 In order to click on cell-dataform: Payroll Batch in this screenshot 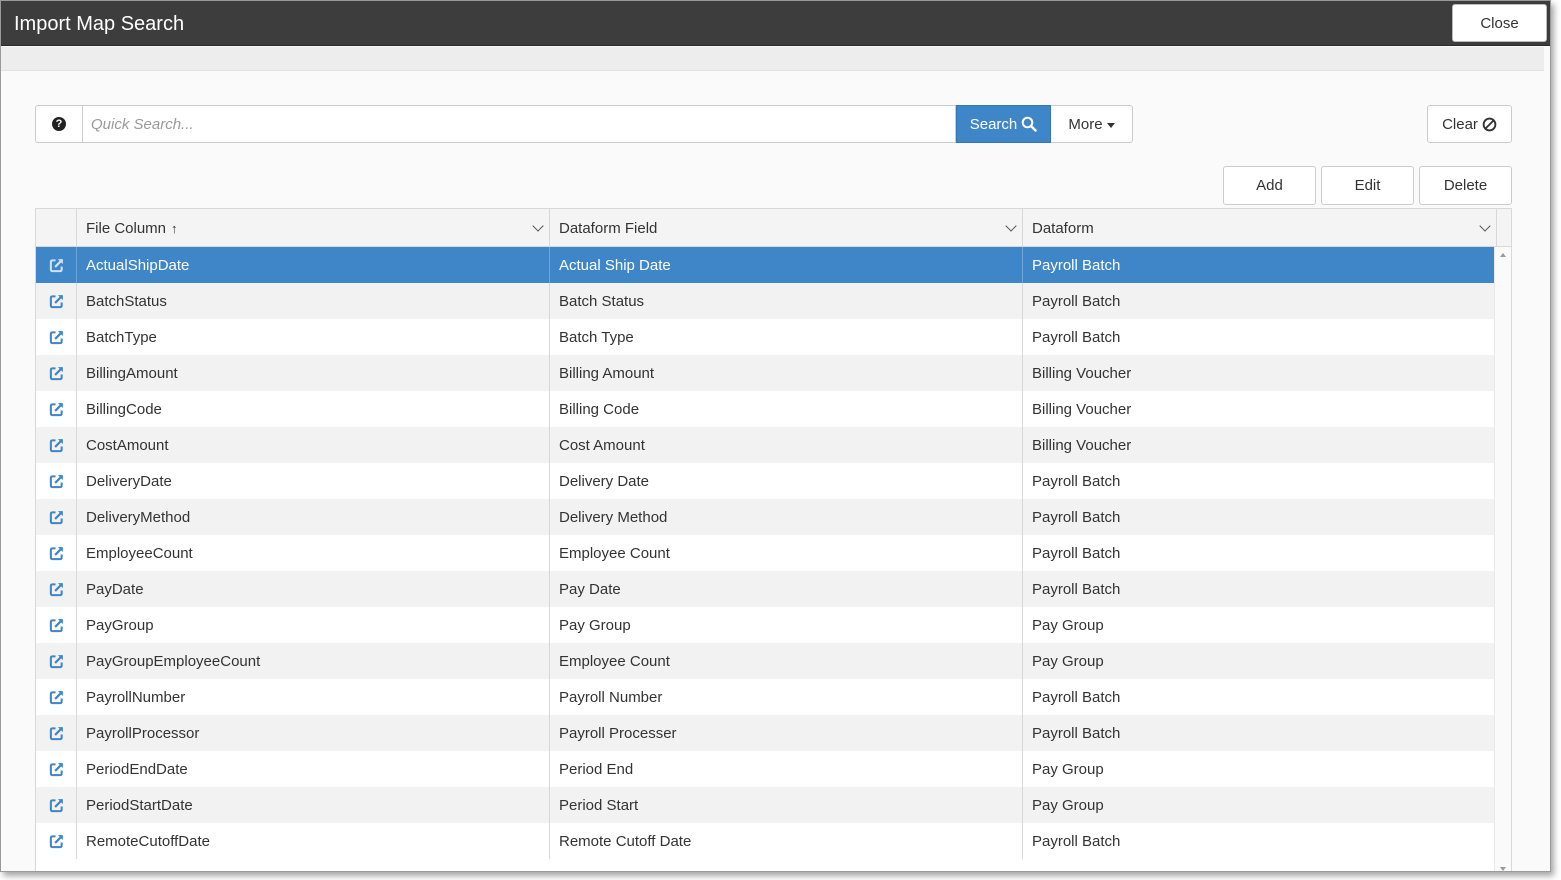, I will do `click(1076, 517)`.